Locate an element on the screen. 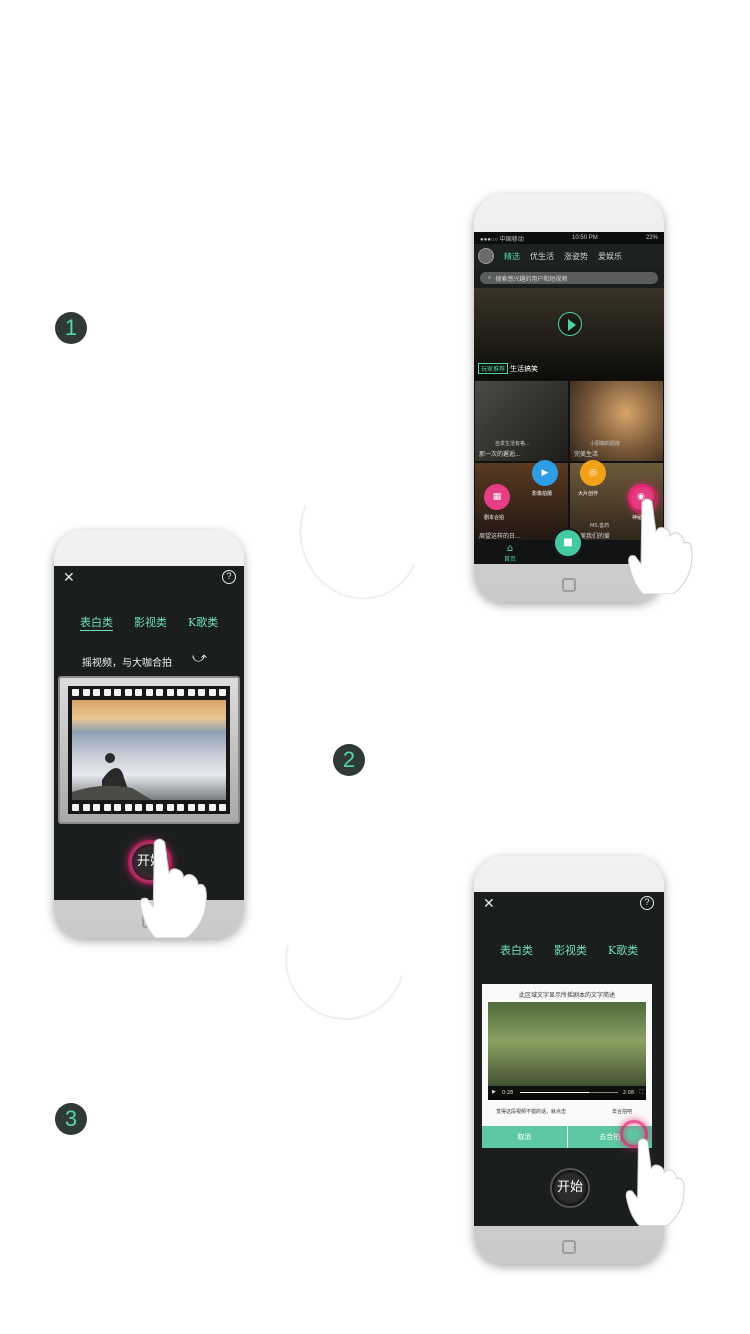 The height and width of the screenshot is (1334, 750). script-collab-fab: ▦ is located at coordinates (497, 497).